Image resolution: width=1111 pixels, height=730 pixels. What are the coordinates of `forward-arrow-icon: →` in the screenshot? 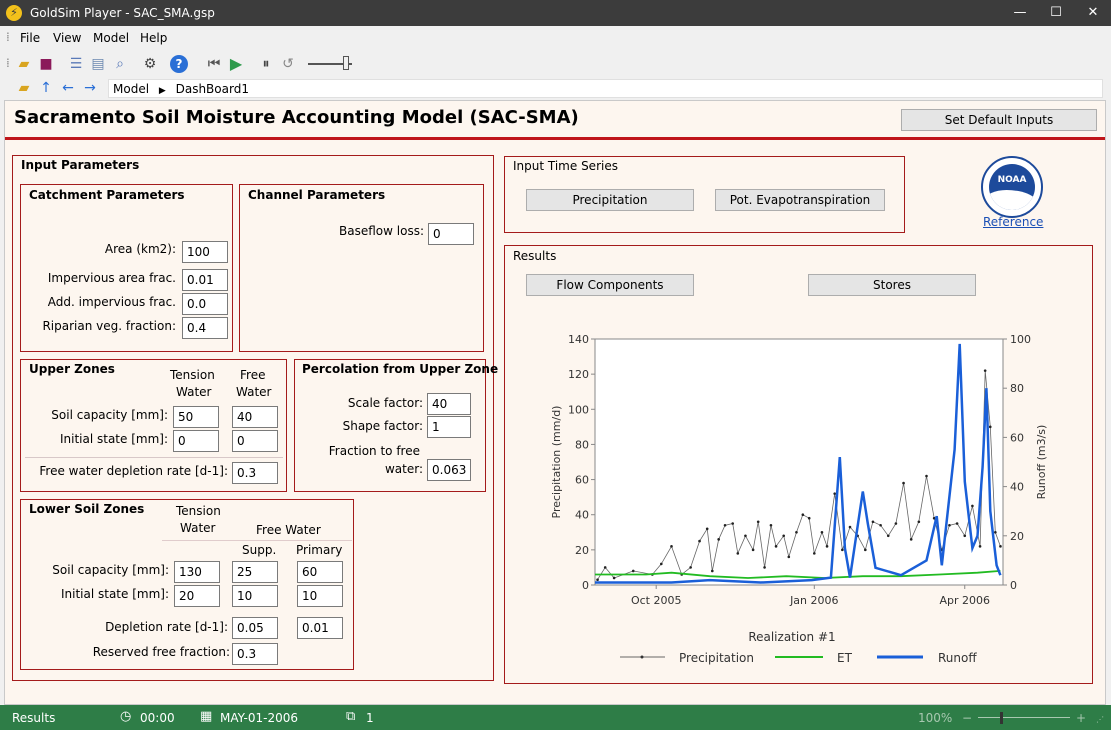 It's located at (90, 88).